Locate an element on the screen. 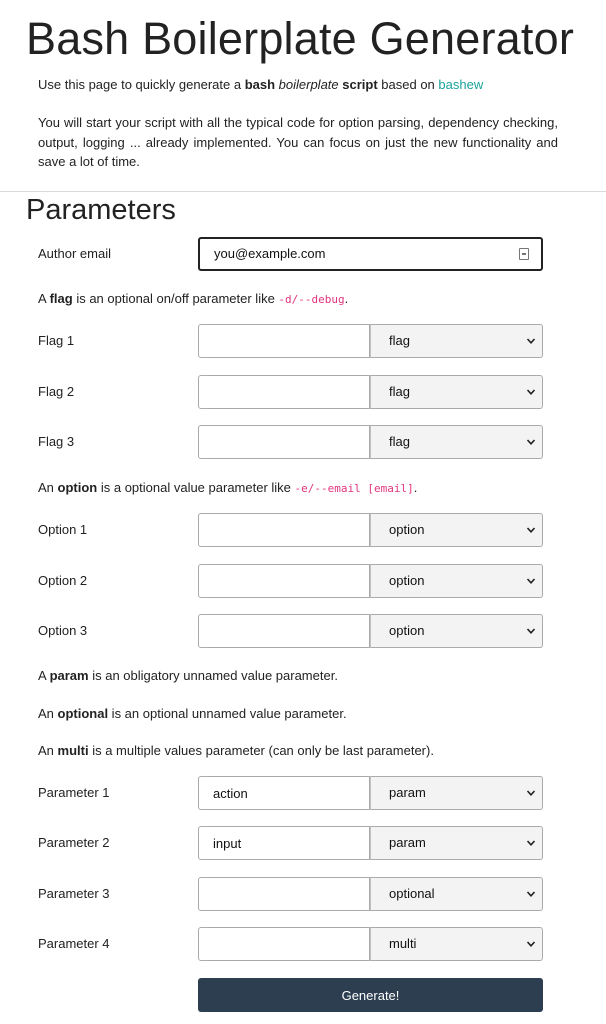 Image resolution: width=606 pixels, height=1024 pixels. author-email-row: Author email you@example.com is located at coordinates (303, 254).